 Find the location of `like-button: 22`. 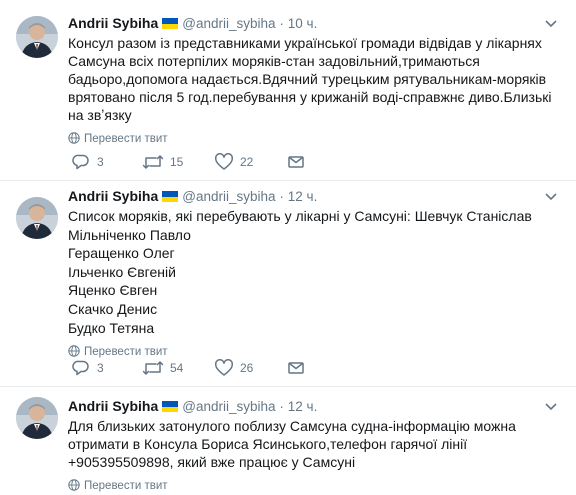

like-button: 22 is located at coordinates (244, 162).